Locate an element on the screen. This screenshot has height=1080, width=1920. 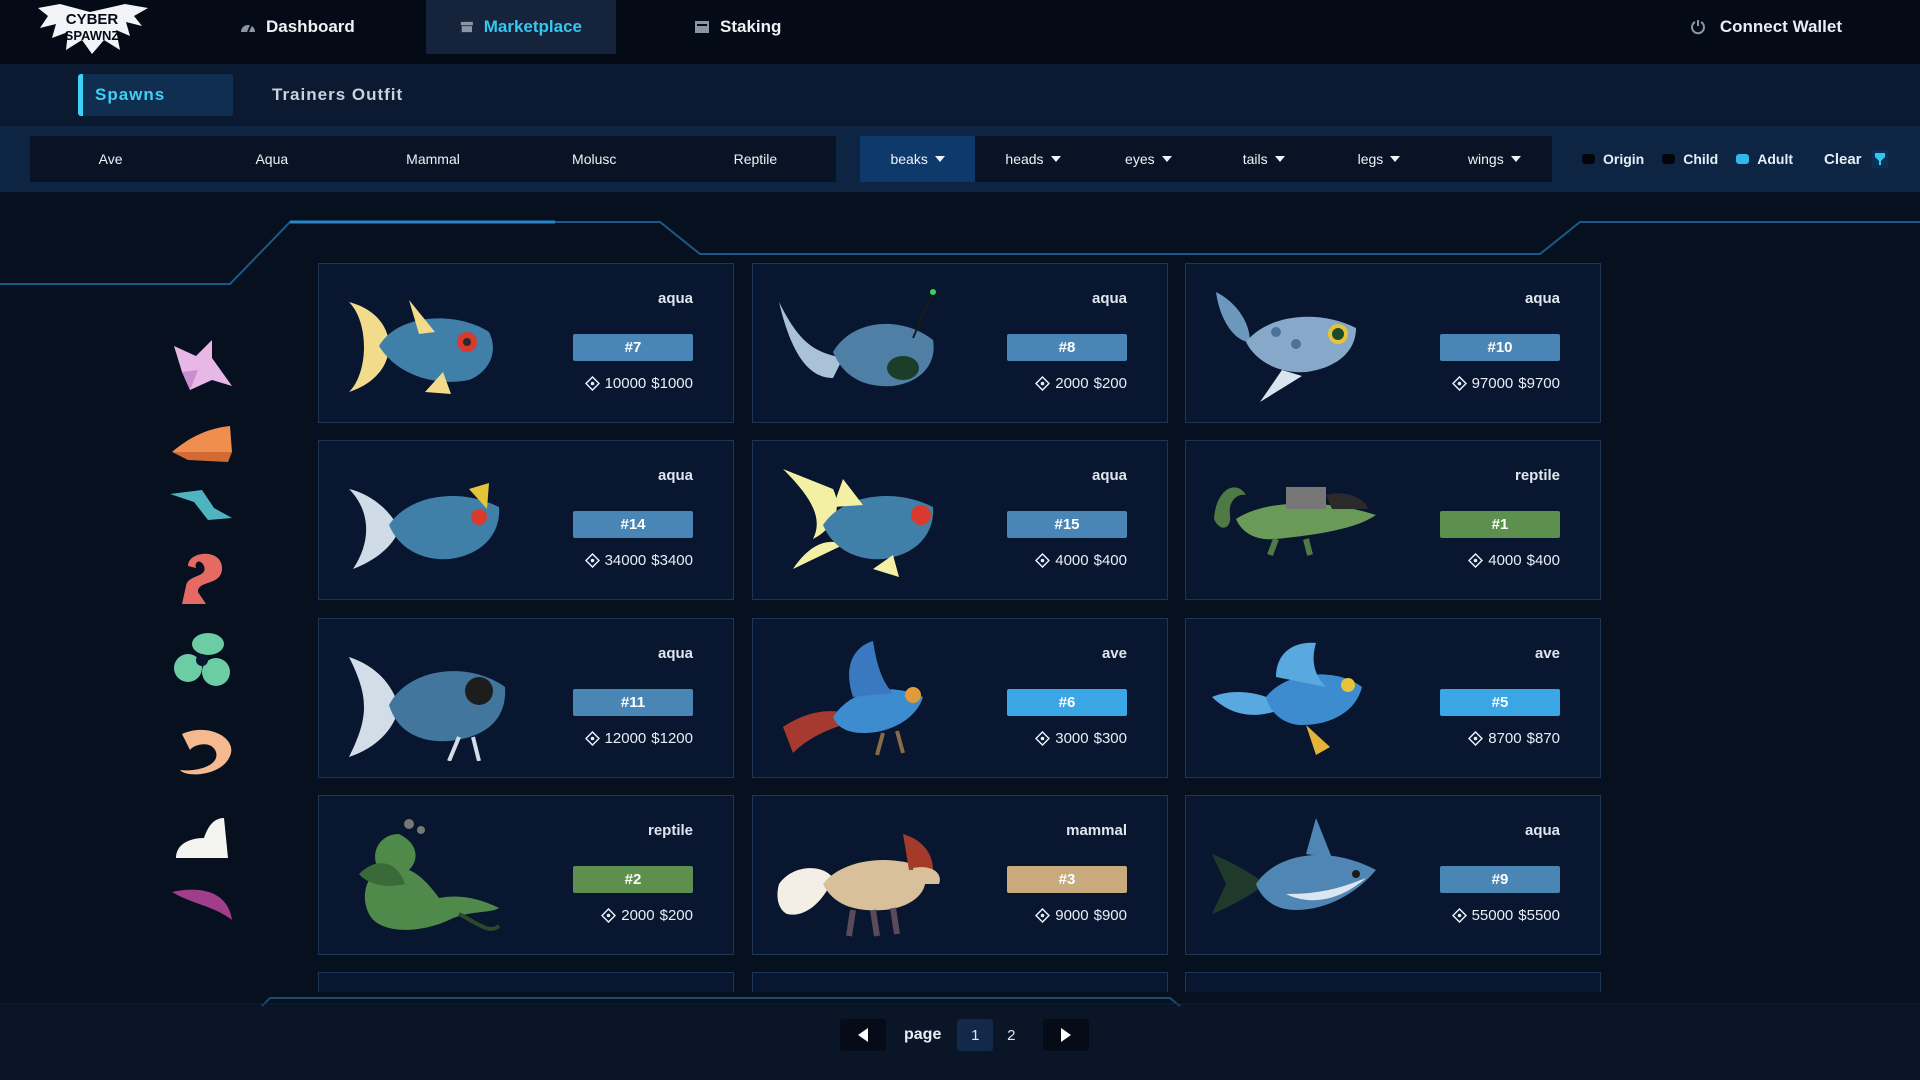
part-filter-wings: wings is located at coordinates (1494, 159).